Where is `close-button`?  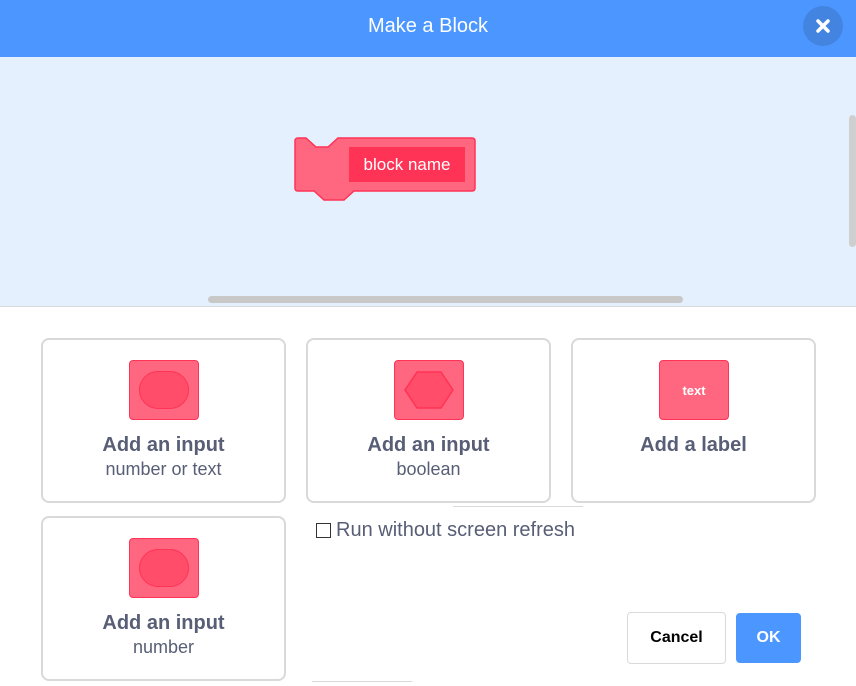
close-button is located at coordinates (823, 26).